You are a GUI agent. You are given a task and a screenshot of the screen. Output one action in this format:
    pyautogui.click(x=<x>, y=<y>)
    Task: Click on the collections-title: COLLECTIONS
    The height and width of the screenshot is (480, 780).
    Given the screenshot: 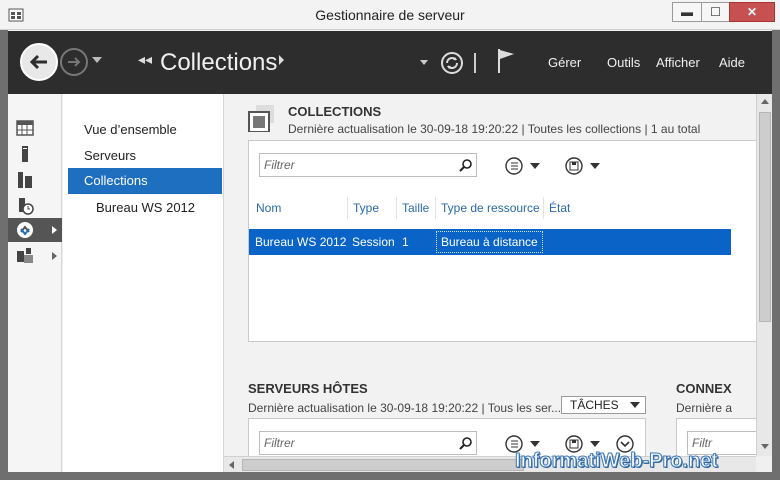 What is the action you would take?
    pyautogui.click(x=335, y=111)
    